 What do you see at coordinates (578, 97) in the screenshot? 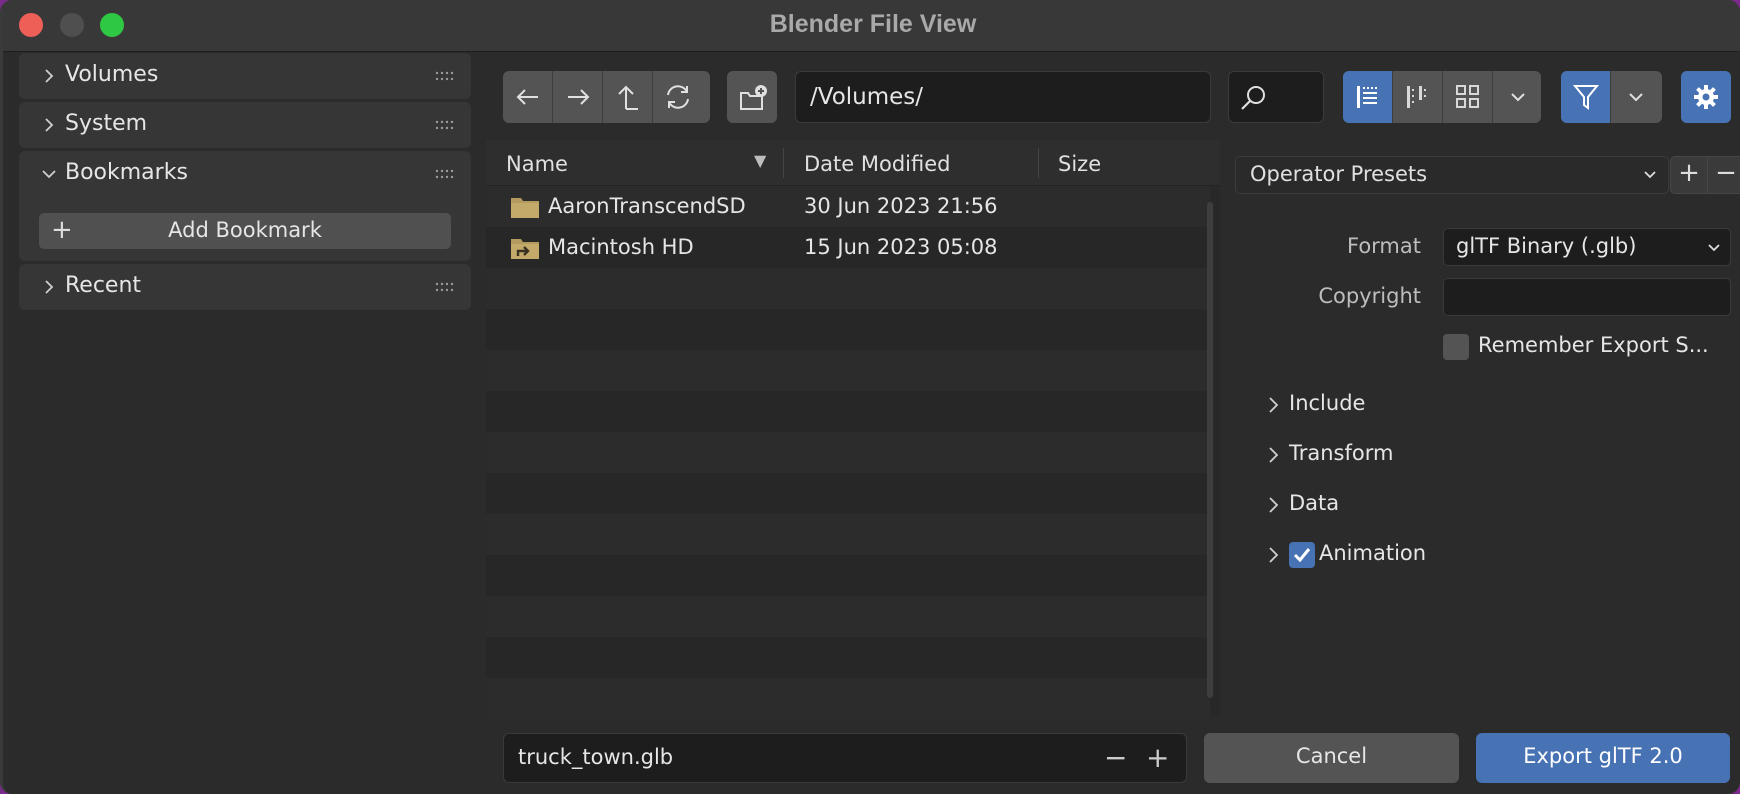
I see `forward-button` at bounding box center [578, 97].